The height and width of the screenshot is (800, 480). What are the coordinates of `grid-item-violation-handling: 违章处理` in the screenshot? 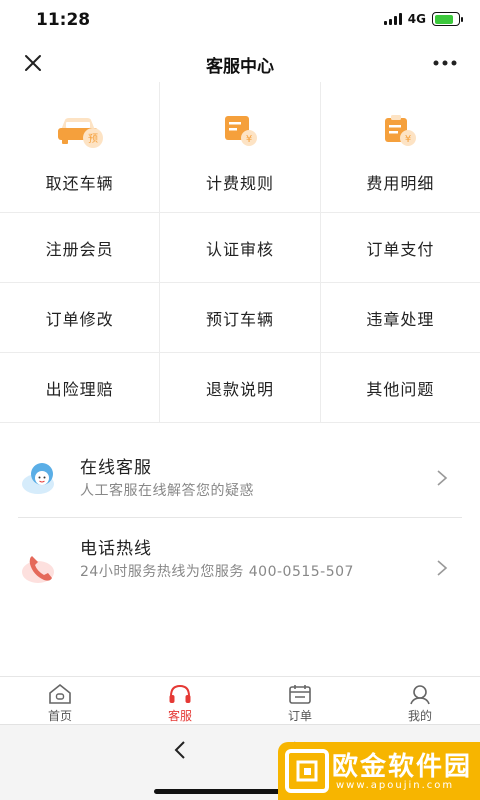 It's located at (400, 317).